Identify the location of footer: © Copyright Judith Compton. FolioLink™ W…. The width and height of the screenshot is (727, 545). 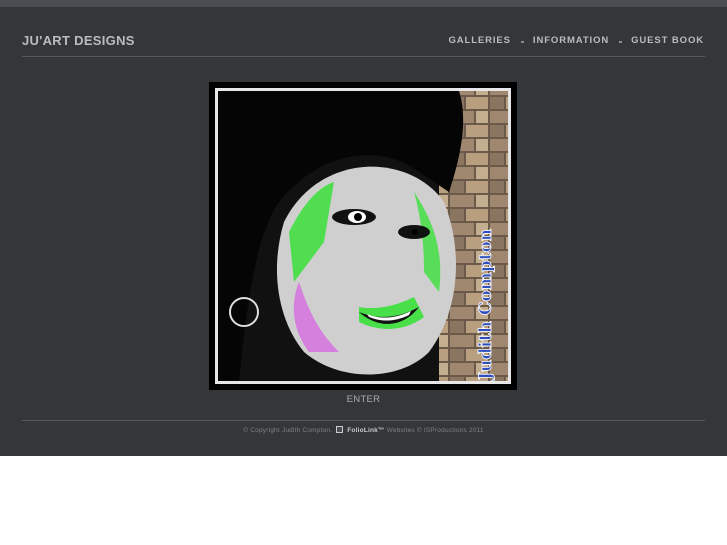
(363, 430).